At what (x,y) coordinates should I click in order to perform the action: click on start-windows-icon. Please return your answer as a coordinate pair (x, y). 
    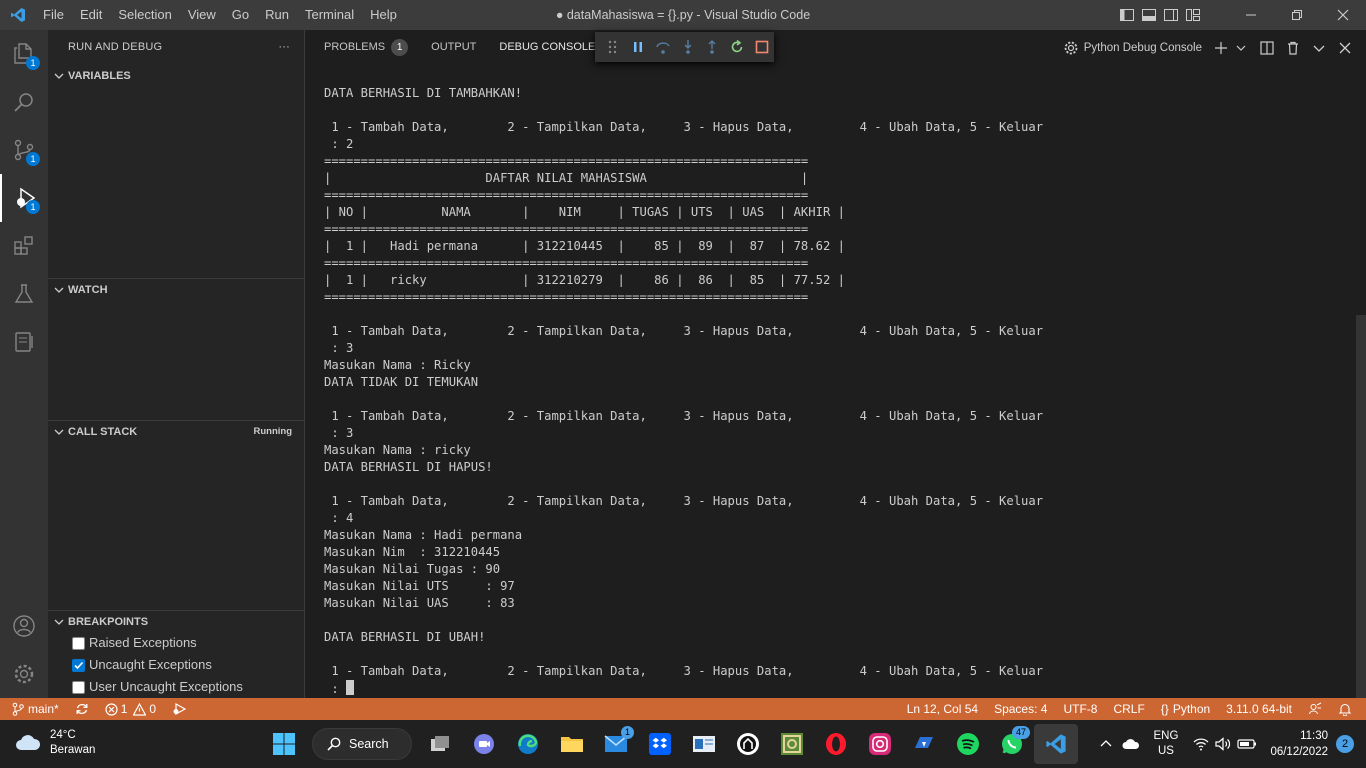
    Looking at the image, I should click on (284, 744).